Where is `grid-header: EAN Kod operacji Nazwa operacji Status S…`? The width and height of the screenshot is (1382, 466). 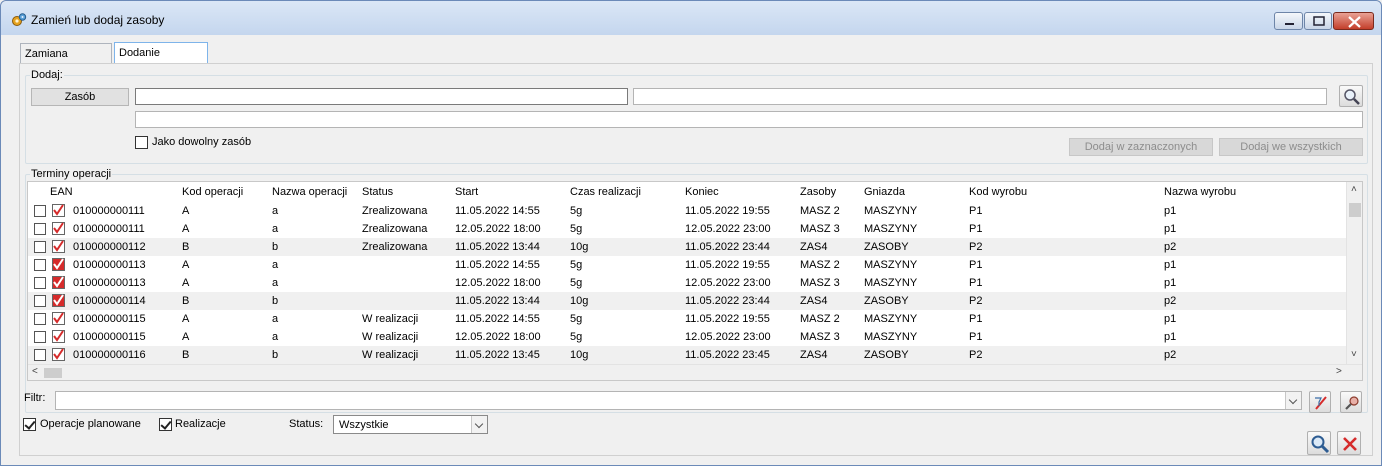 grid-header: EAN Kod operacji Nazwa operacji Status S… is located at coordinates (688, 192).